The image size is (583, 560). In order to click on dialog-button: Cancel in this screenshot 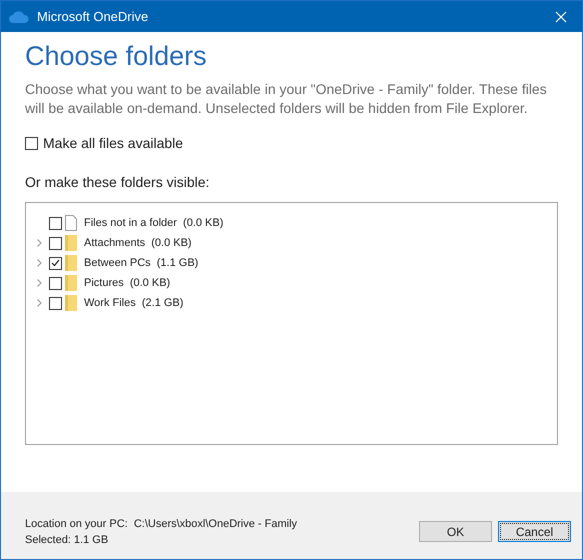, I will do `click(534, 531)`.